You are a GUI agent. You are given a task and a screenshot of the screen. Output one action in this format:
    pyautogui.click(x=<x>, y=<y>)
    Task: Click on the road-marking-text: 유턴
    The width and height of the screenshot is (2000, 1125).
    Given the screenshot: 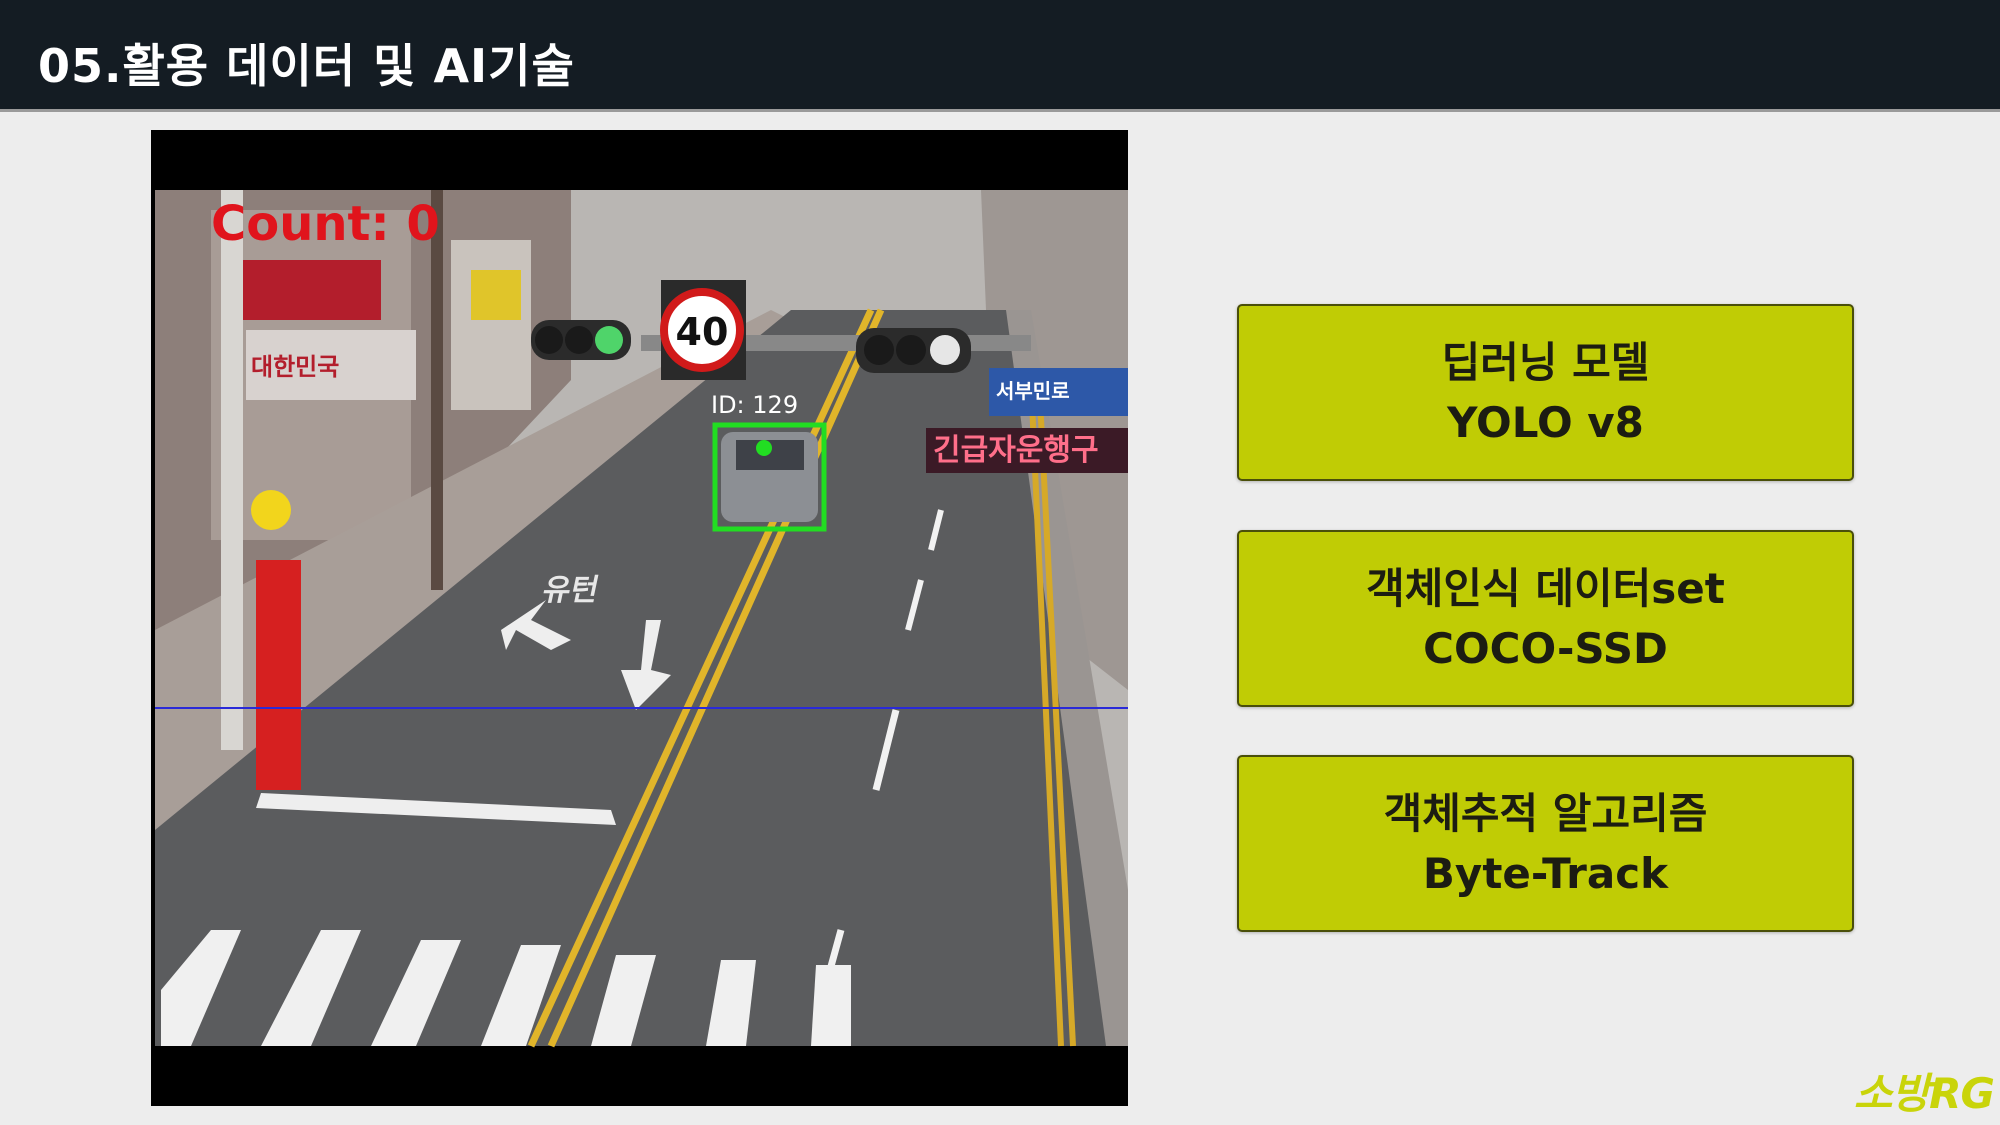 What is the action you would take?
    pyautogui.click(x=570, y=590)
    